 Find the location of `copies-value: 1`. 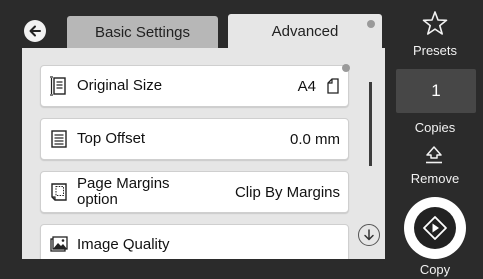

copies-value: 1 is located at coordinates (436, 90).